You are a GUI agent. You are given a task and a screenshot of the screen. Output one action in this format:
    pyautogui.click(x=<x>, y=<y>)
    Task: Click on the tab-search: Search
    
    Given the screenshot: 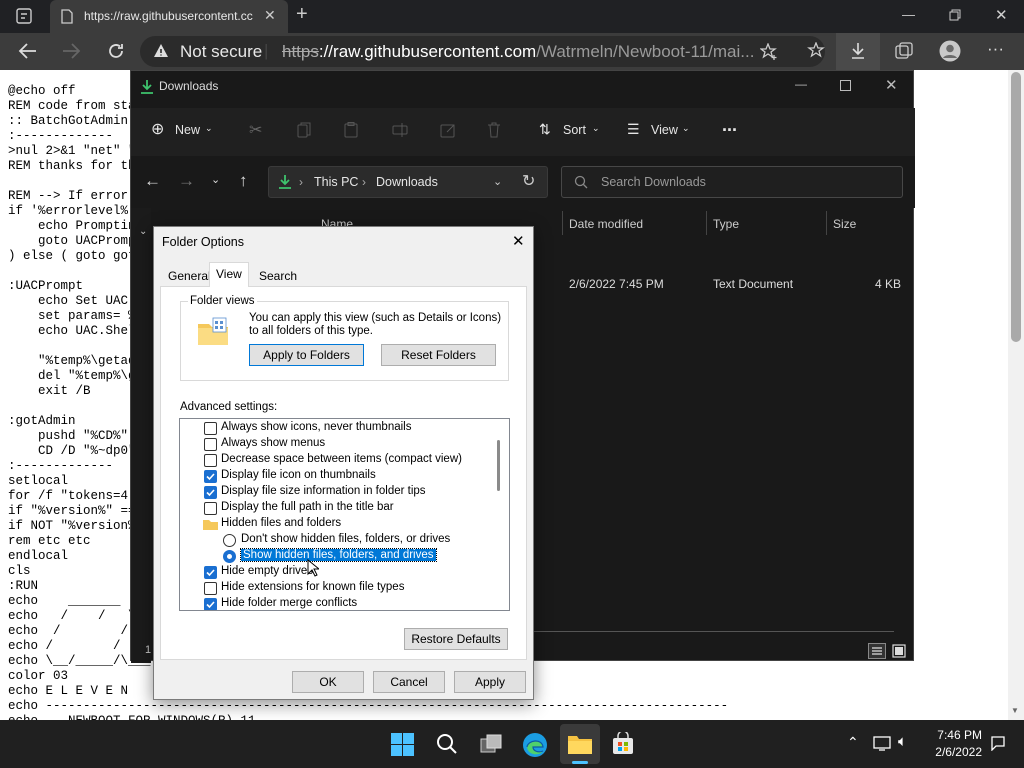 What is the action you would take?
    pyautogui.click(x=278, y=276)
    